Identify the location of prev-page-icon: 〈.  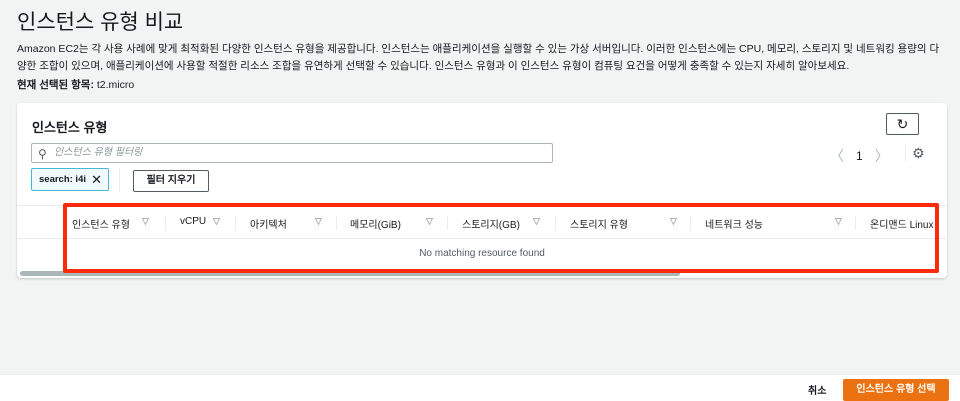
(837, 156).